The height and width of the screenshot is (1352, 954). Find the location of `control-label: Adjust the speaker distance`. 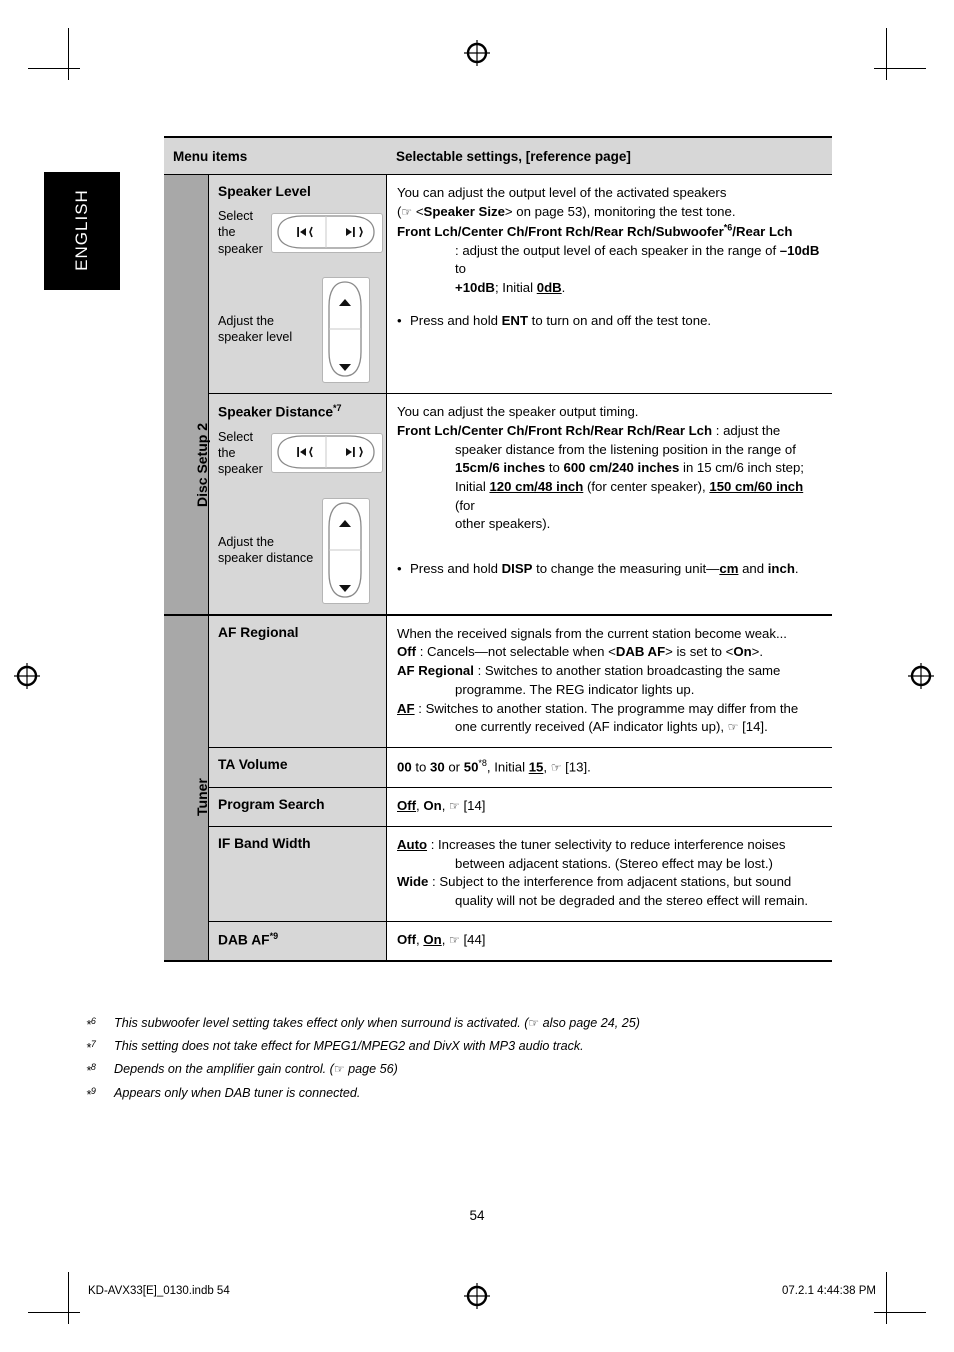

control-label: Adjust the speaker distance is located at coordinates (266, 550).